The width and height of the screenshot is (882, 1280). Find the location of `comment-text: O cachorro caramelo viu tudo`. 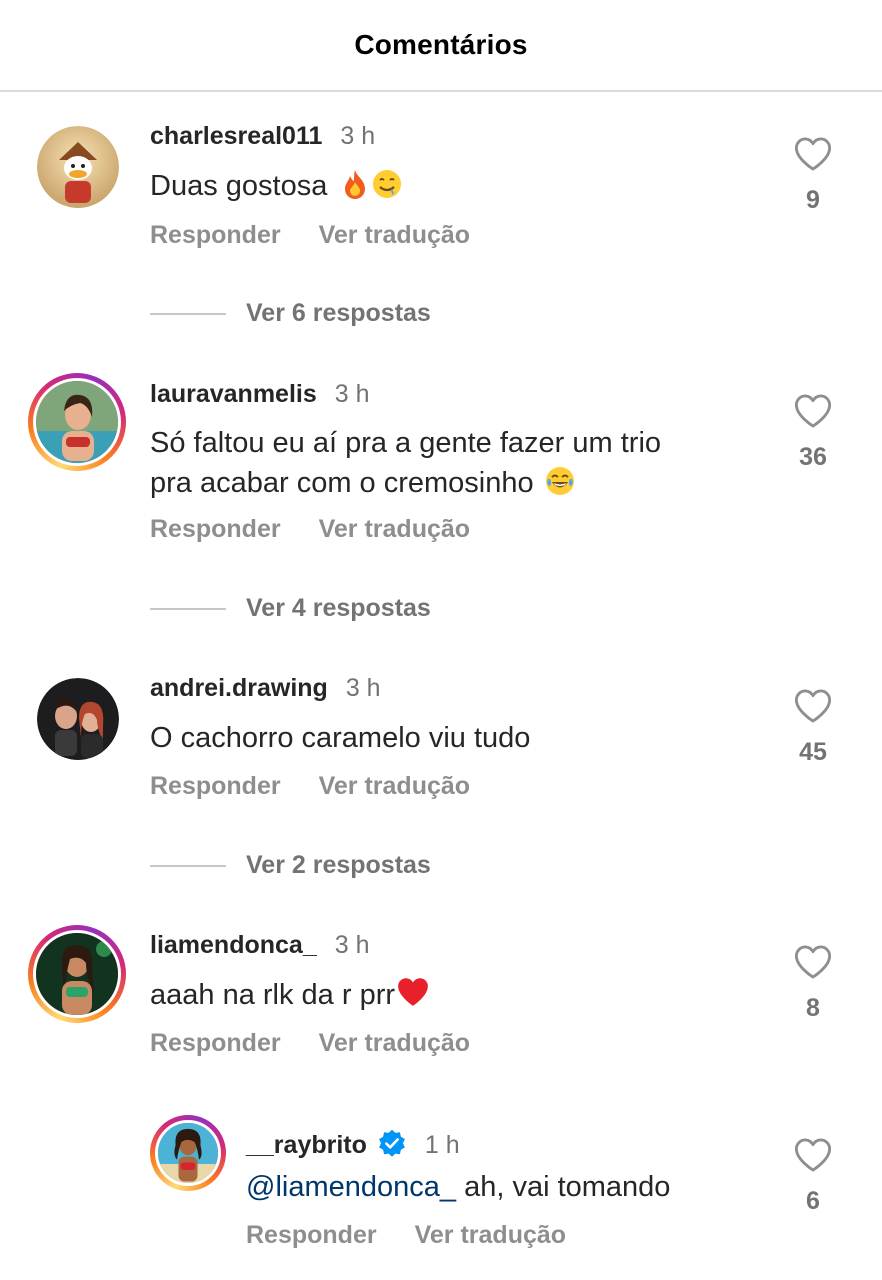

comment-text: O cachorro caramelo viu tudo is located at coordinates (450, 738).